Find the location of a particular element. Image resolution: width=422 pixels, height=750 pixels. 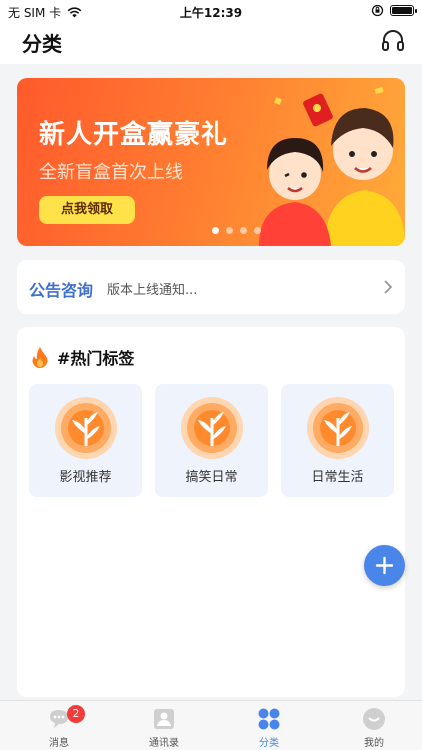

status-right is located at coordinates (394, 10).